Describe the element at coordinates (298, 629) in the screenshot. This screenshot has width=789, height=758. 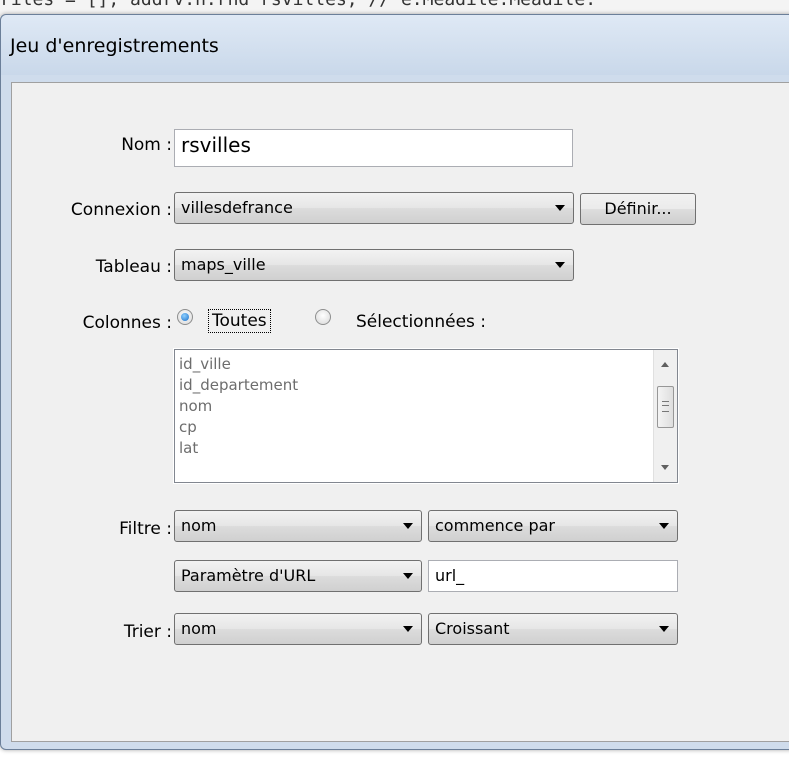
I see `sort-column-select: nom` at that location.